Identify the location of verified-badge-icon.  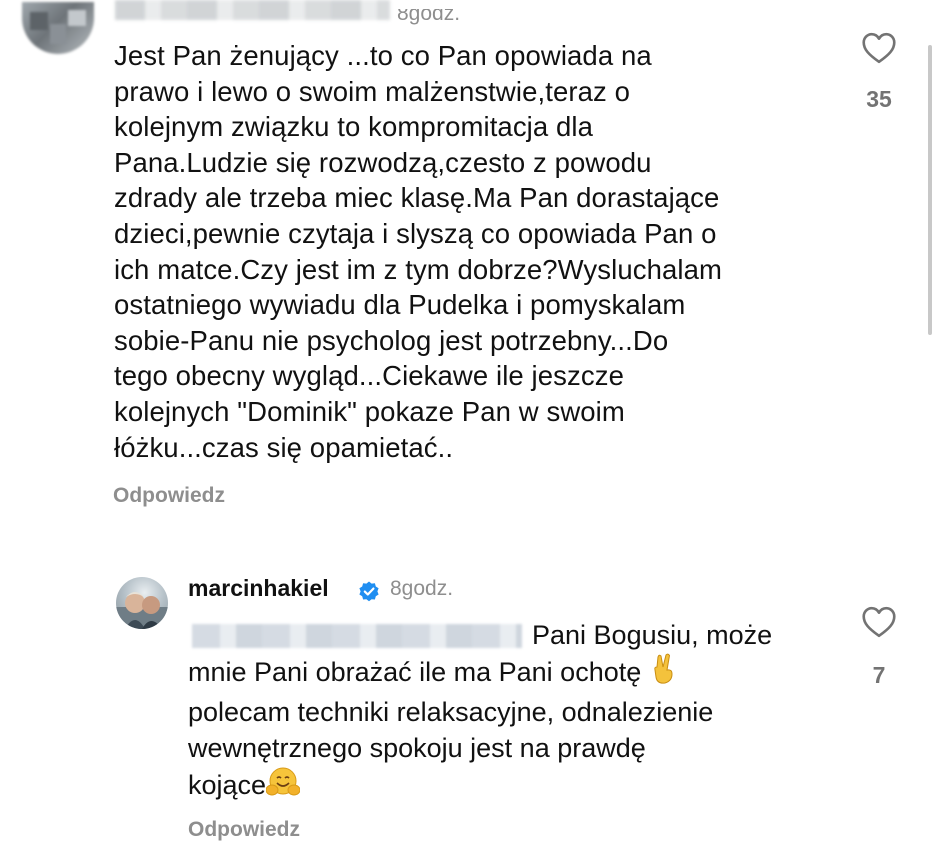
(369, 591).